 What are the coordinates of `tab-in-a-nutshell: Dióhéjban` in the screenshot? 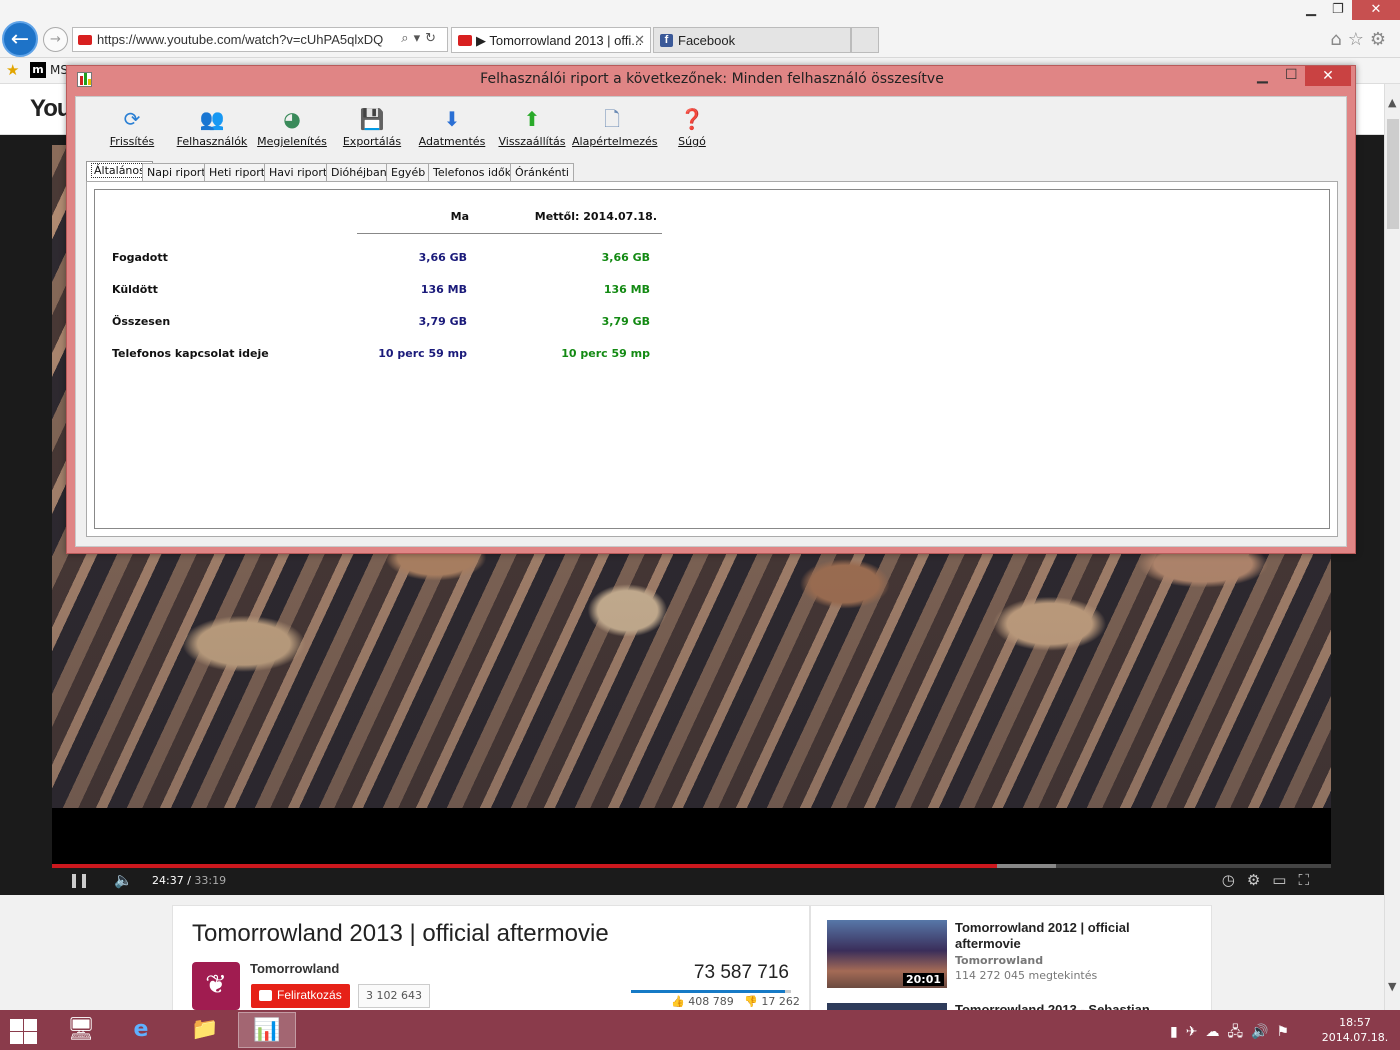 It's located at (359, 172).